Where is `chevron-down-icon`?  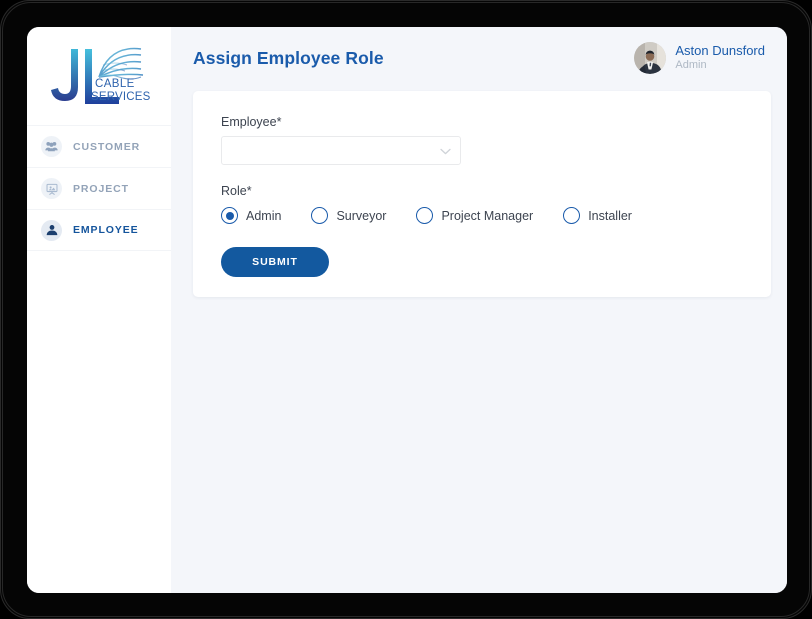 chevron-down-icon is located at coordinates (445, 151).